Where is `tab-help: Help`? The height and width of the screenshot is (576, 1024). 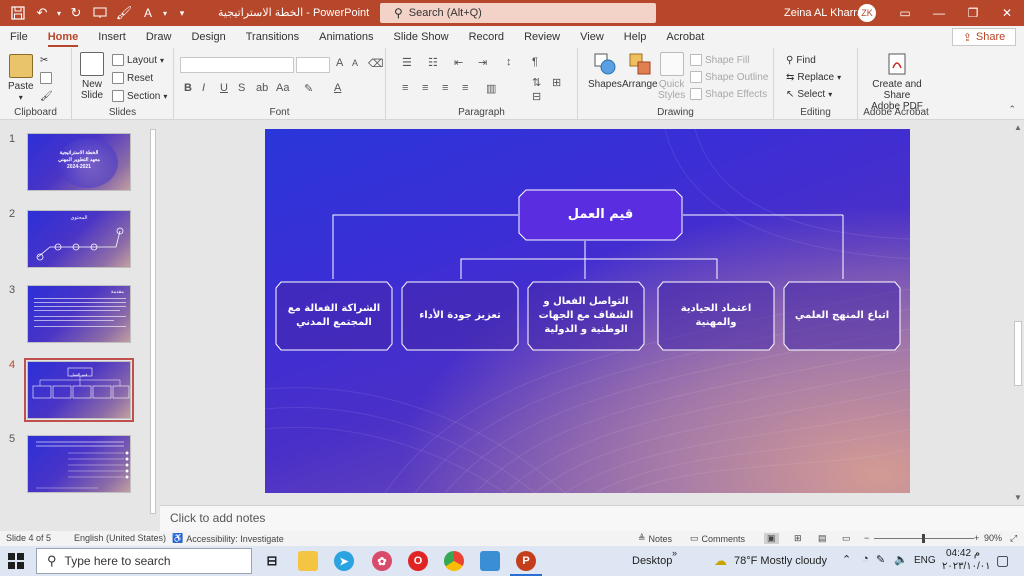
tab-help: Help is located at coordinates (635, 37).